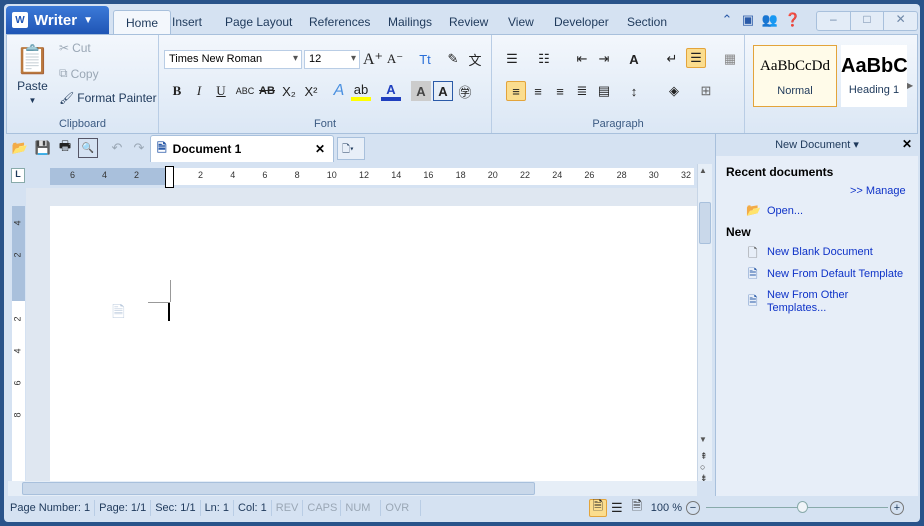  Describe the element at coordinates (361, 91) in the screenshot. I see `highlight-icon: ab` at that location.